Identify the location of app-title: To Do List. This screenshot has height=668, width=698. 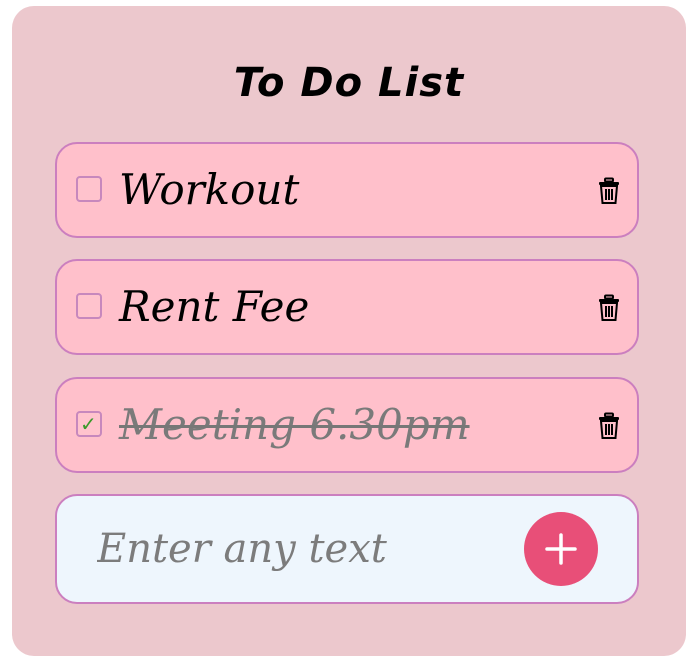
(349, 83).